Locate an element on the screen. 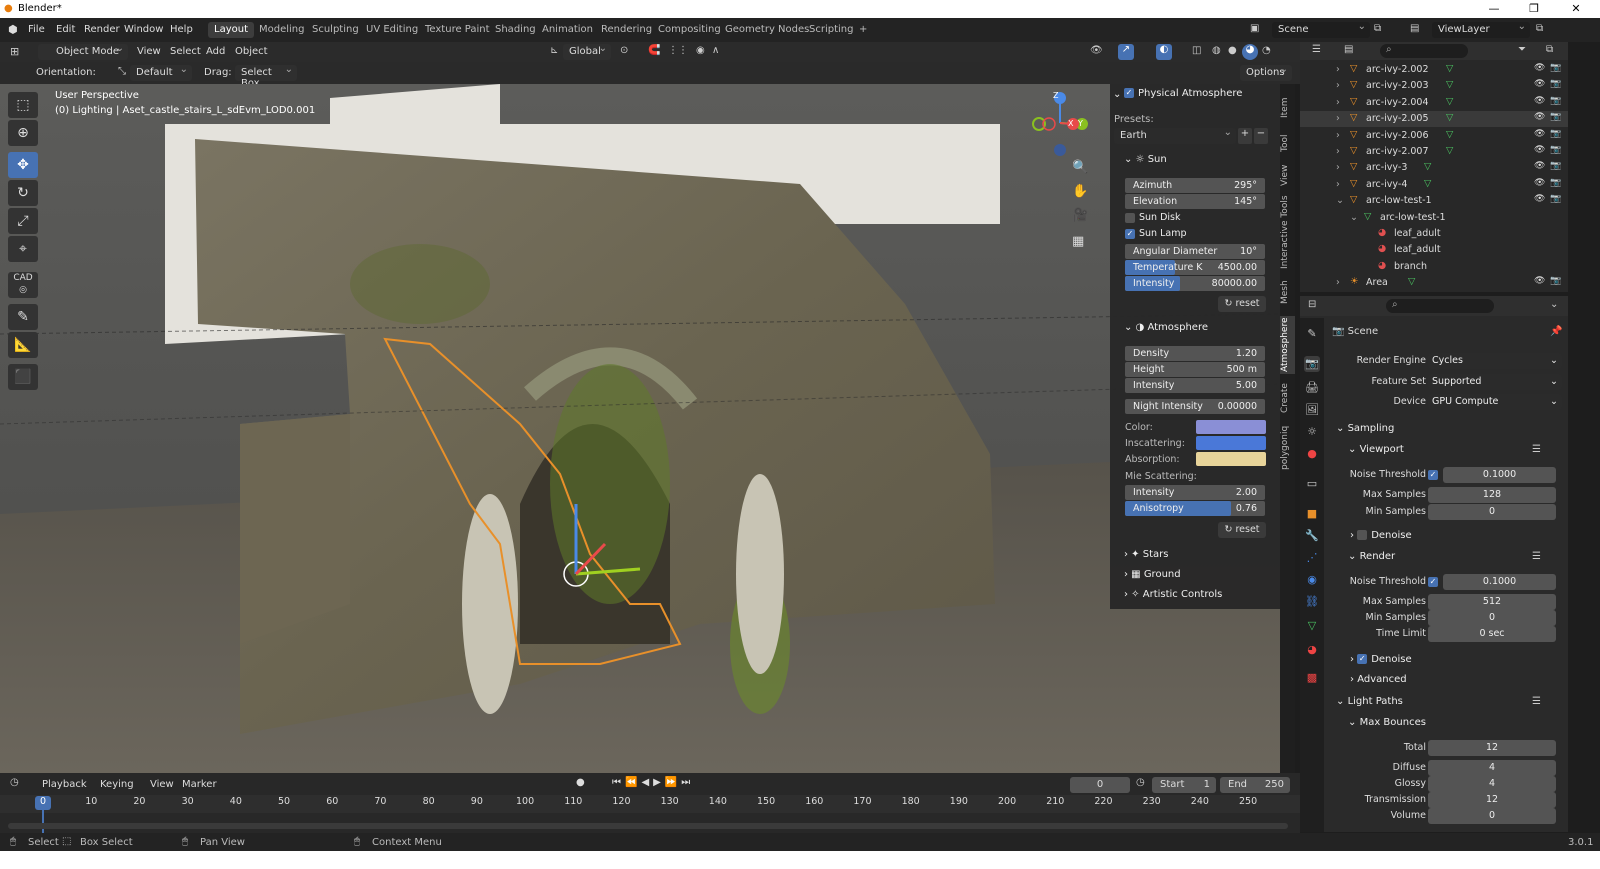  texture-tab-icon: ▩ is located at coordinates (1312, 678).